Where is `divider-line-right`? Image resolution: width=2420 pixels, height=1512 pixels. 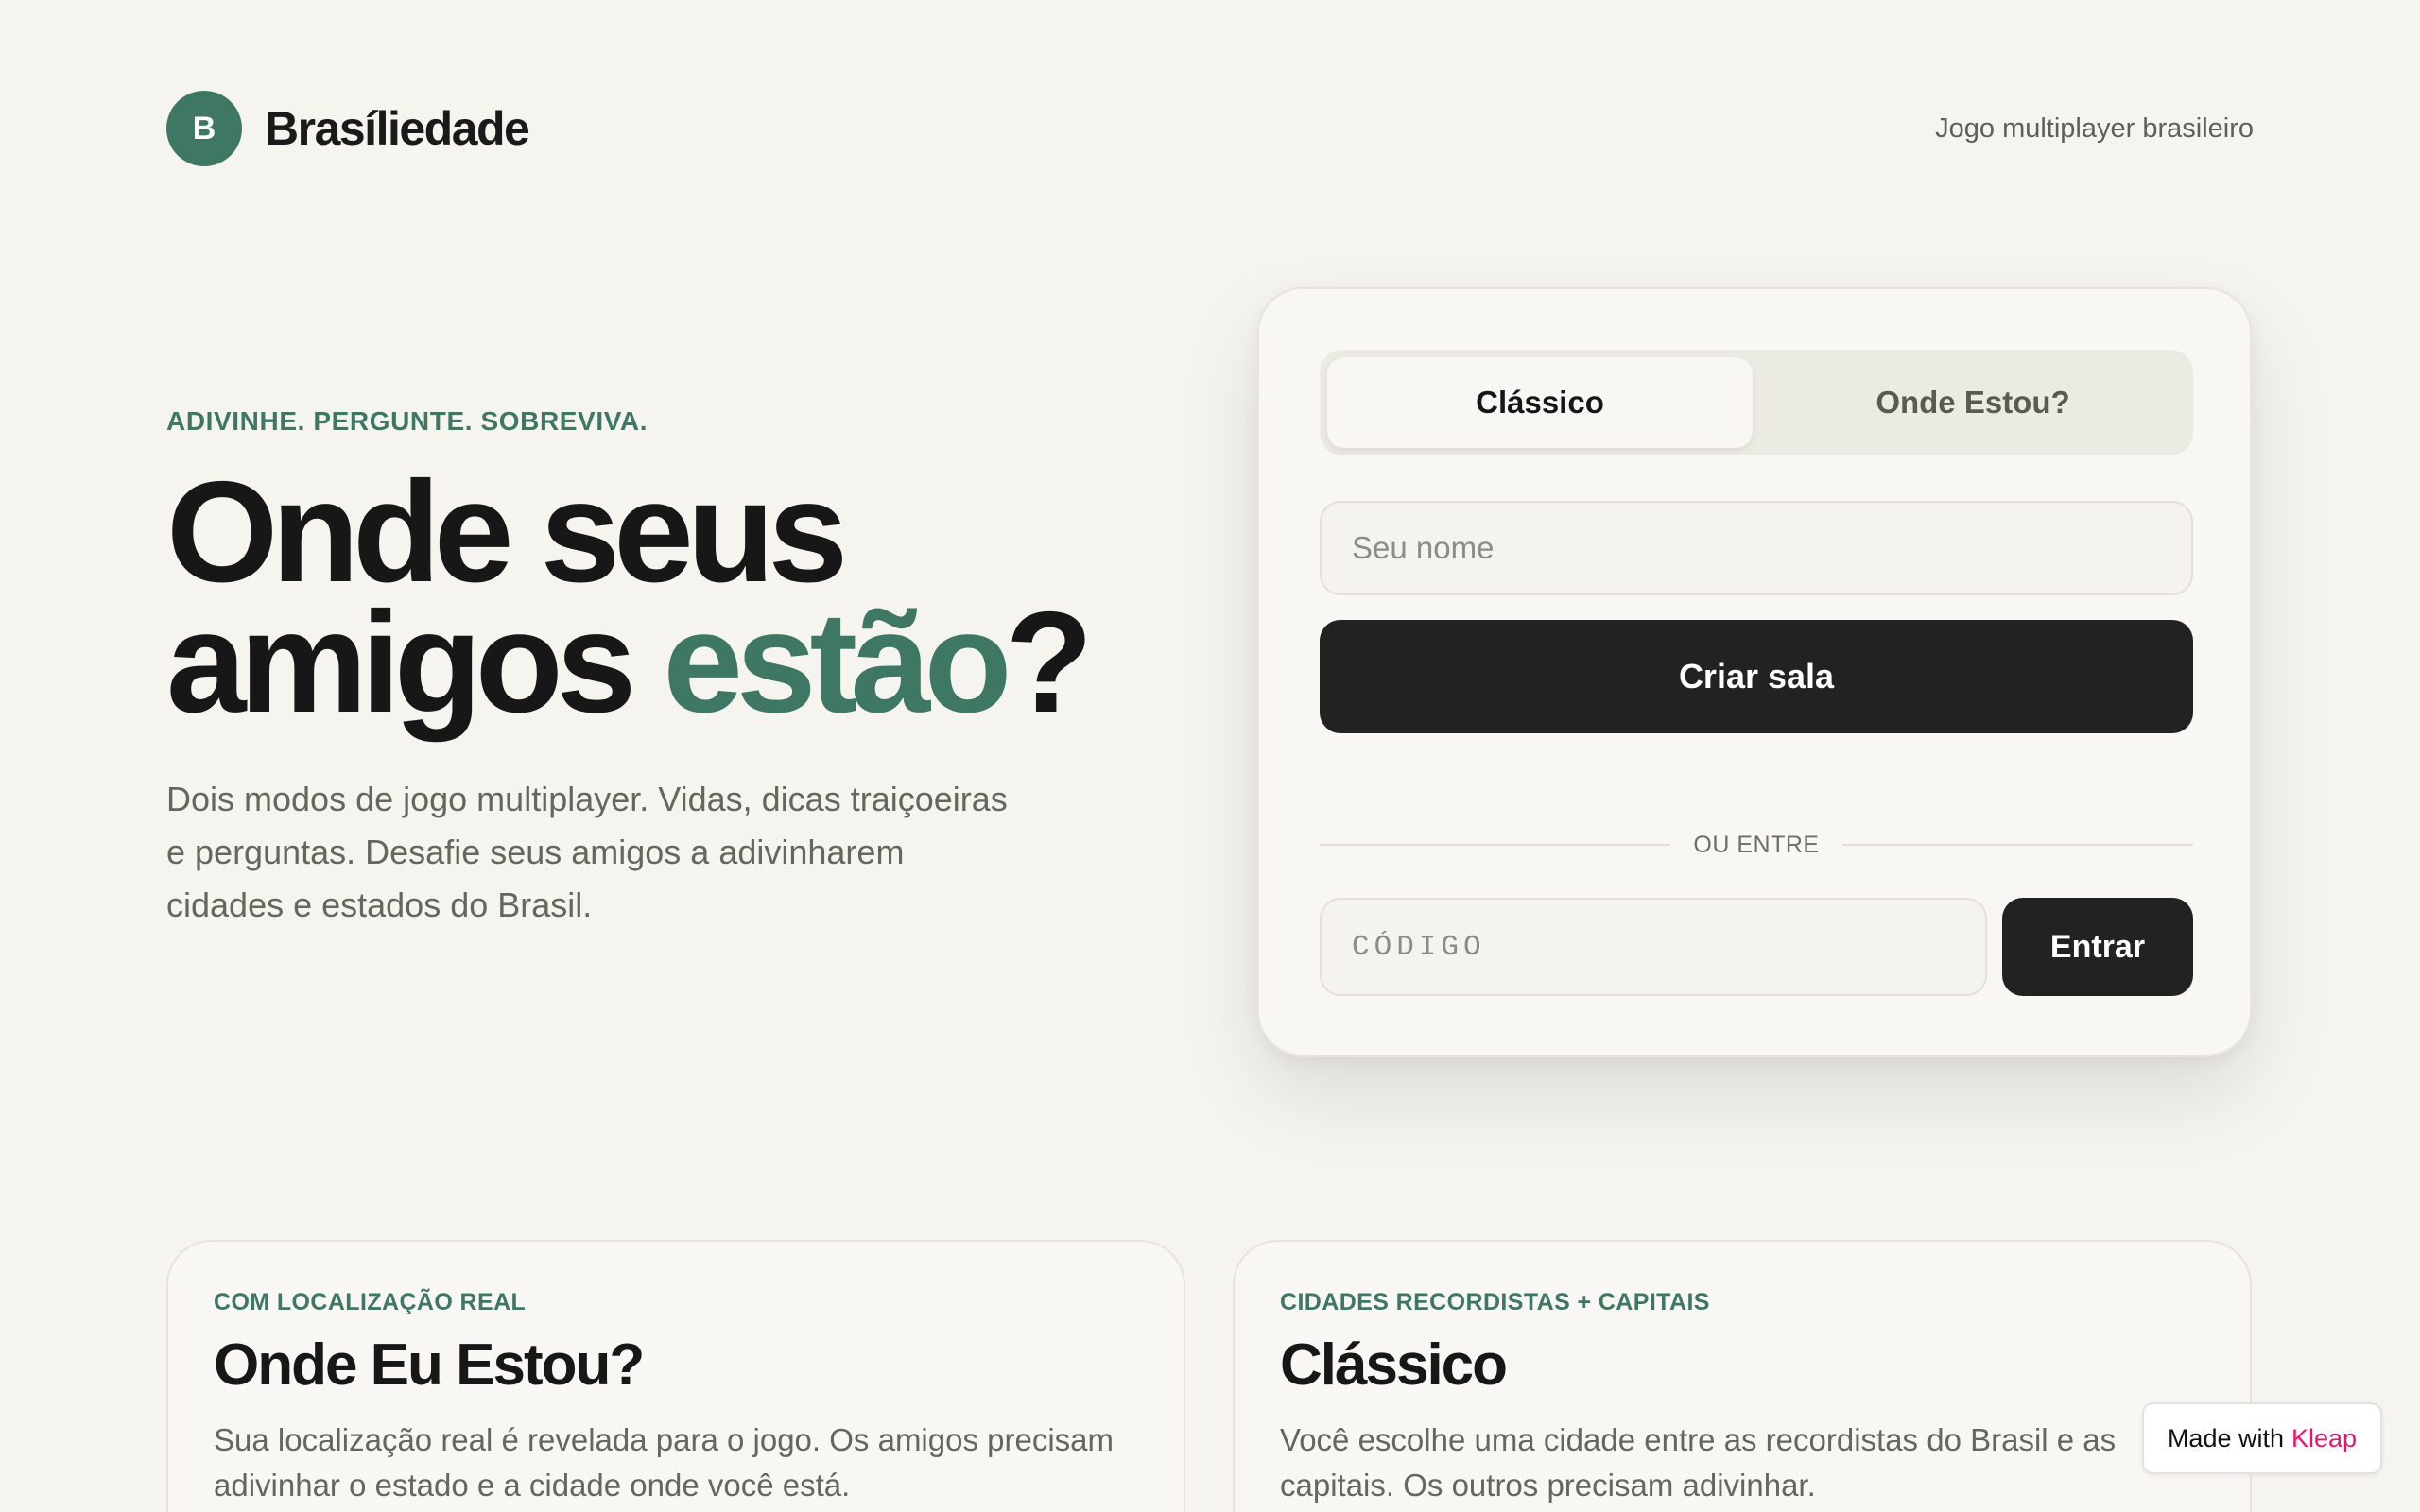 divider-line-right is located at coordinates (2017, 845).